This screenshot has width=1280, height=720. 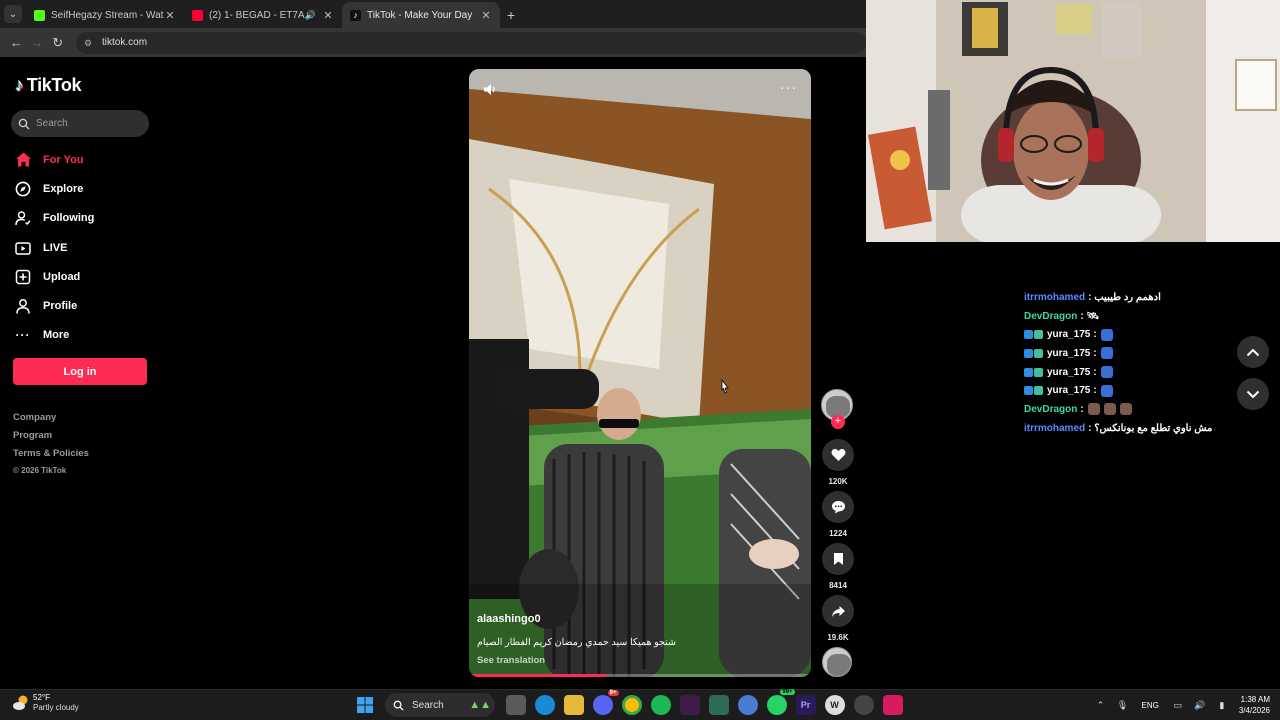 What do you see at coordinates (54, 218) in the screenshot?
I see `sidebar-item-following: Following` at bounding box center [54, 218].